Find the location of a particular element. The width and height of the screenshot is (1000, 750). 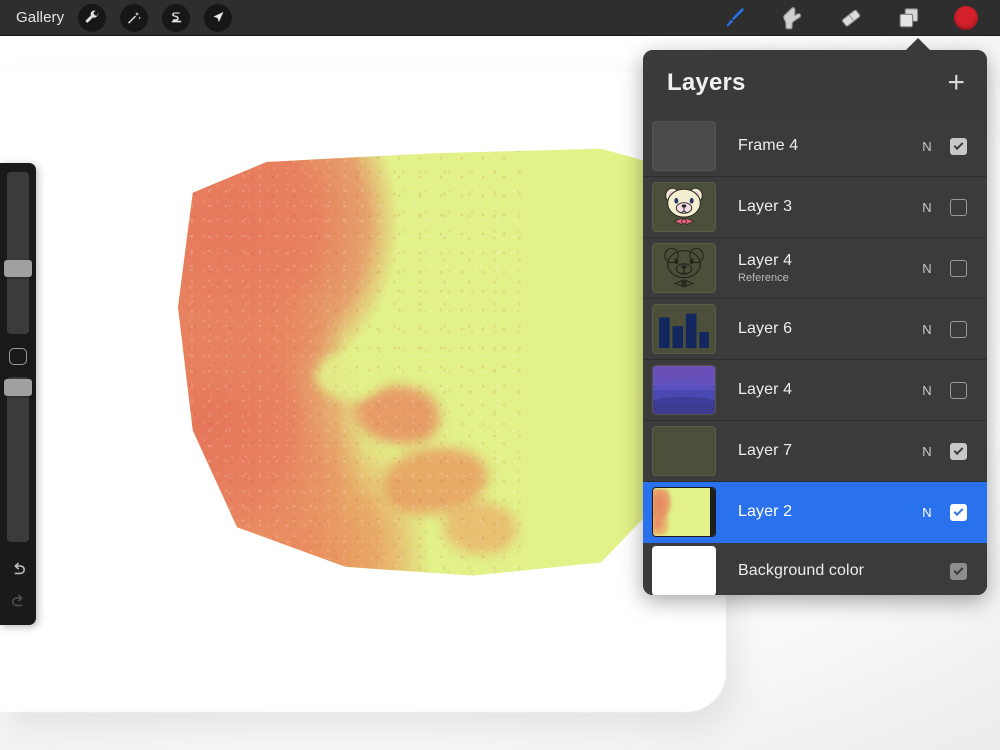

smudge-finger-icon is located at coordinates (793, 18).